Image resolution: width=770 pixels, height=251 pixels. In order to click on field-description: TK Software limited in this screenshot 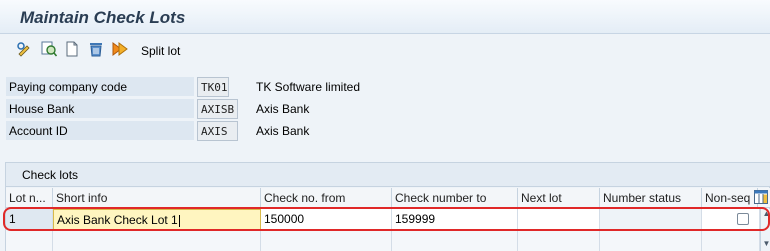, I will do `click(308, 87)`.